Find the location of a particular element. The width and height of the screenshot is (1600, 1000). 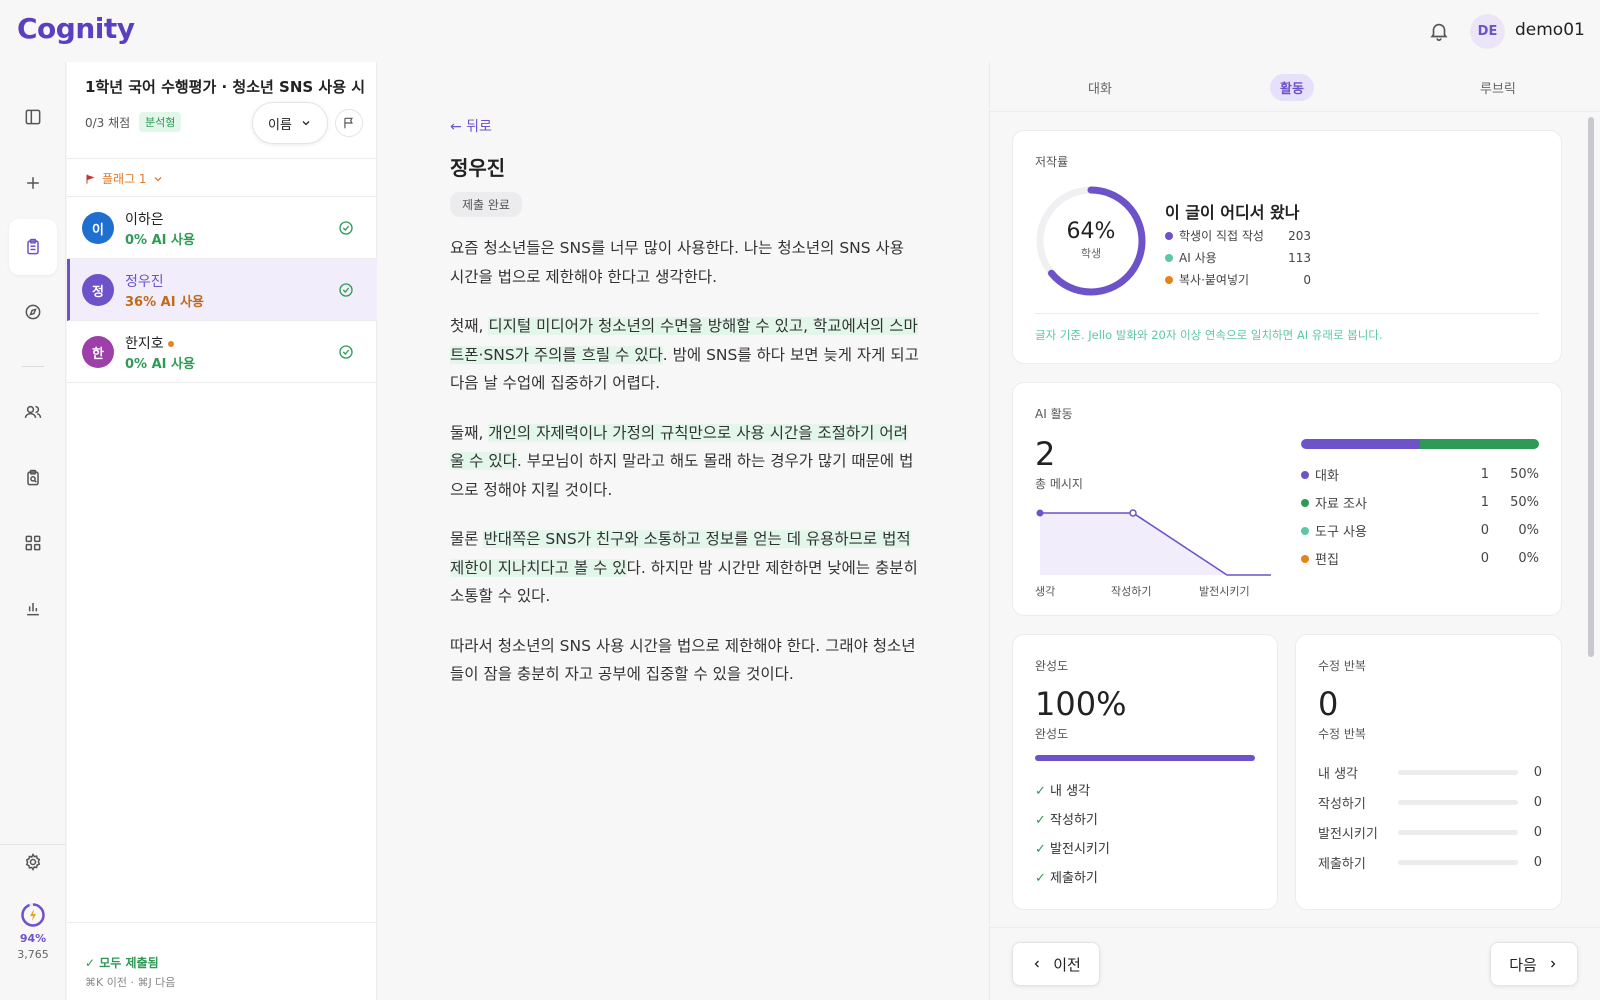

ai-activity-bar is located at coordinates (1420, 444).